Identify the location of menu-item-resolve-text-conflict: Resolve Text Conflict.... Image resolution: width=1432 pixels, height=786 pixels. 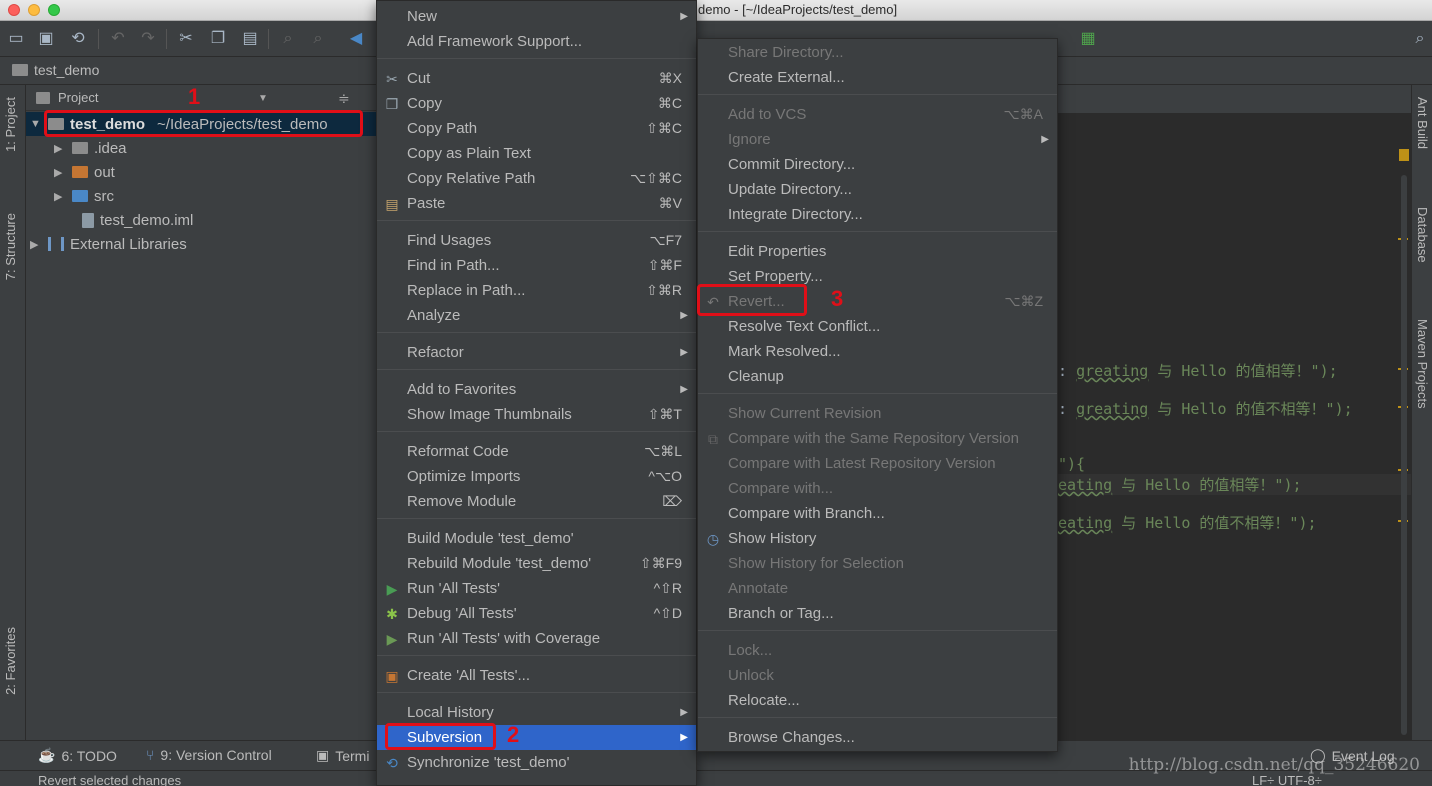
(877, 326).